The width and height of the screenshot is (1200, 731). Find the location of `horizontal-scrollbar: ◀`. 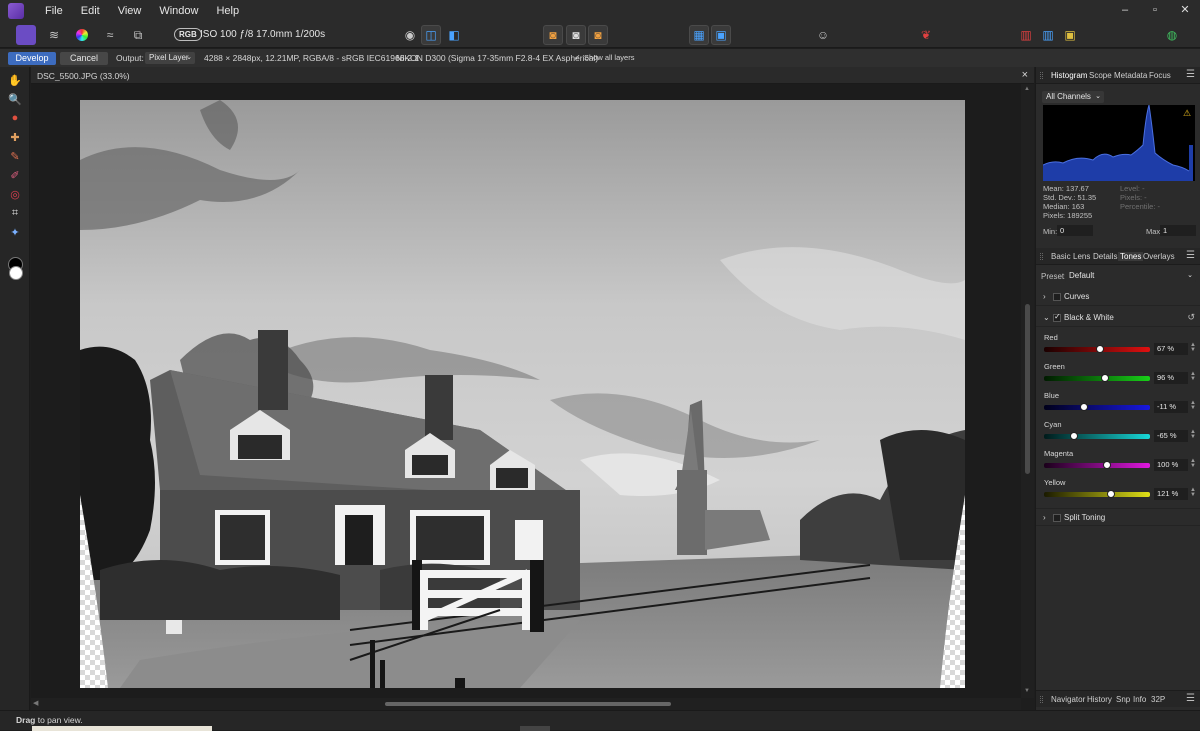

horizontal-scrollbar: ◀ is located at coordinates (526, 704).